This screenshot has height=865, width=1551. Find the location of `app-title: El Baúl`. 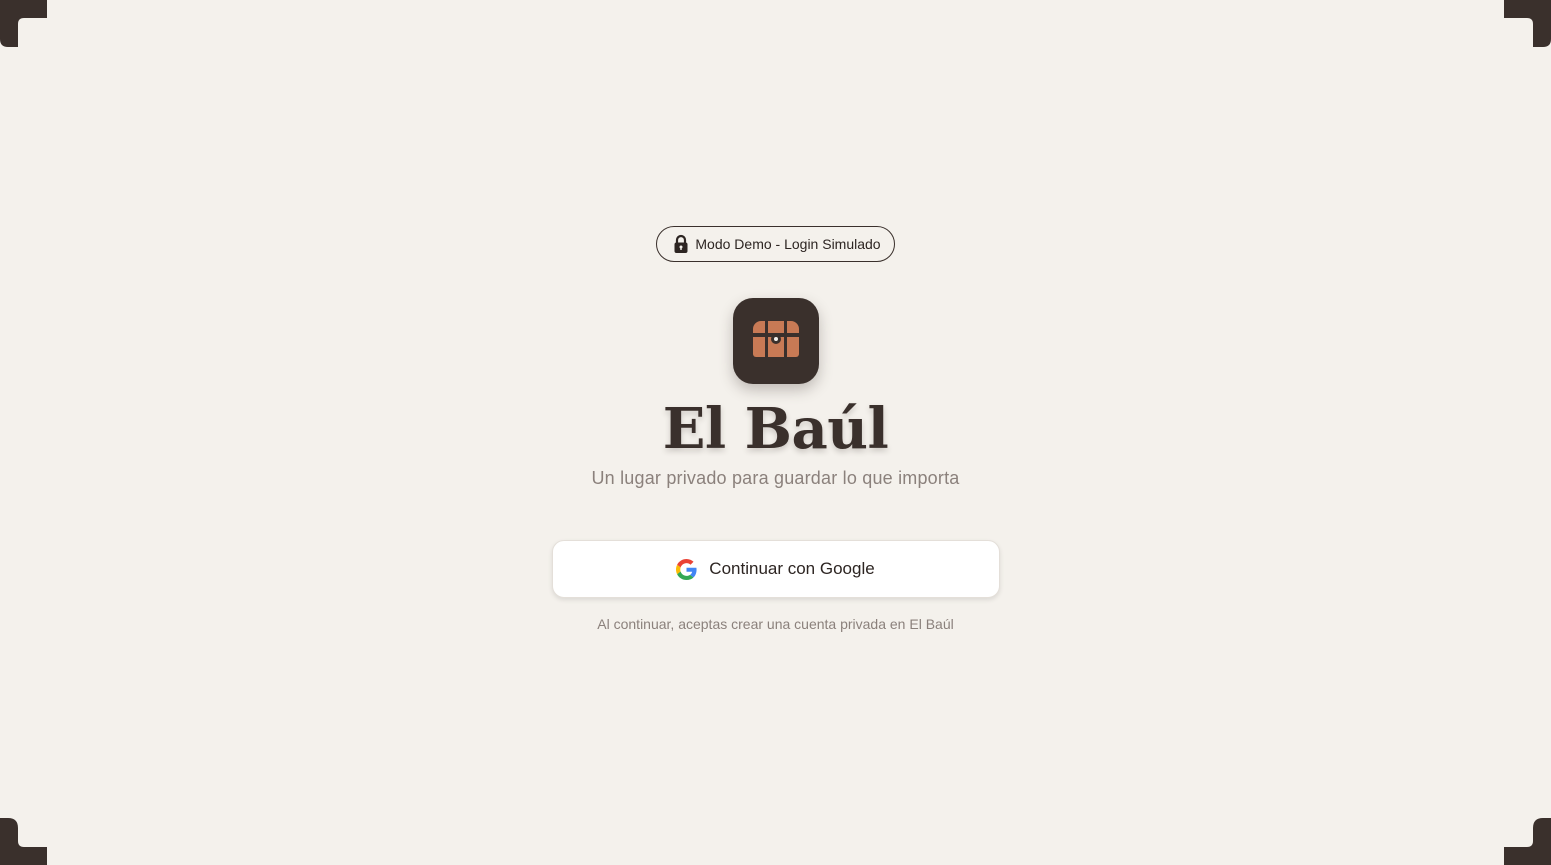

app-title: El Baúl is located at coordinates (775, 429).